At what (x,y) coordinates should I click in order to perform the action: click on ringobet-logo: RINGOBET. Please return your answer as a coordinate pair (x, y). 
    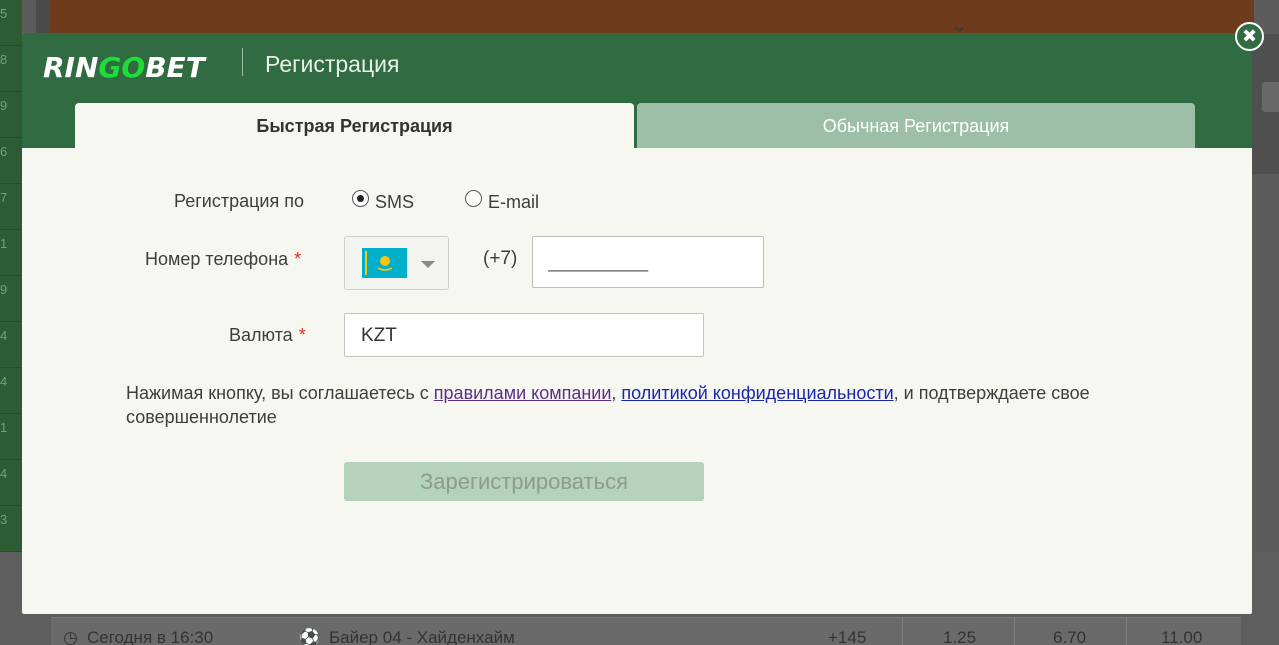
    Looking at the image, I should click on (133, 71).